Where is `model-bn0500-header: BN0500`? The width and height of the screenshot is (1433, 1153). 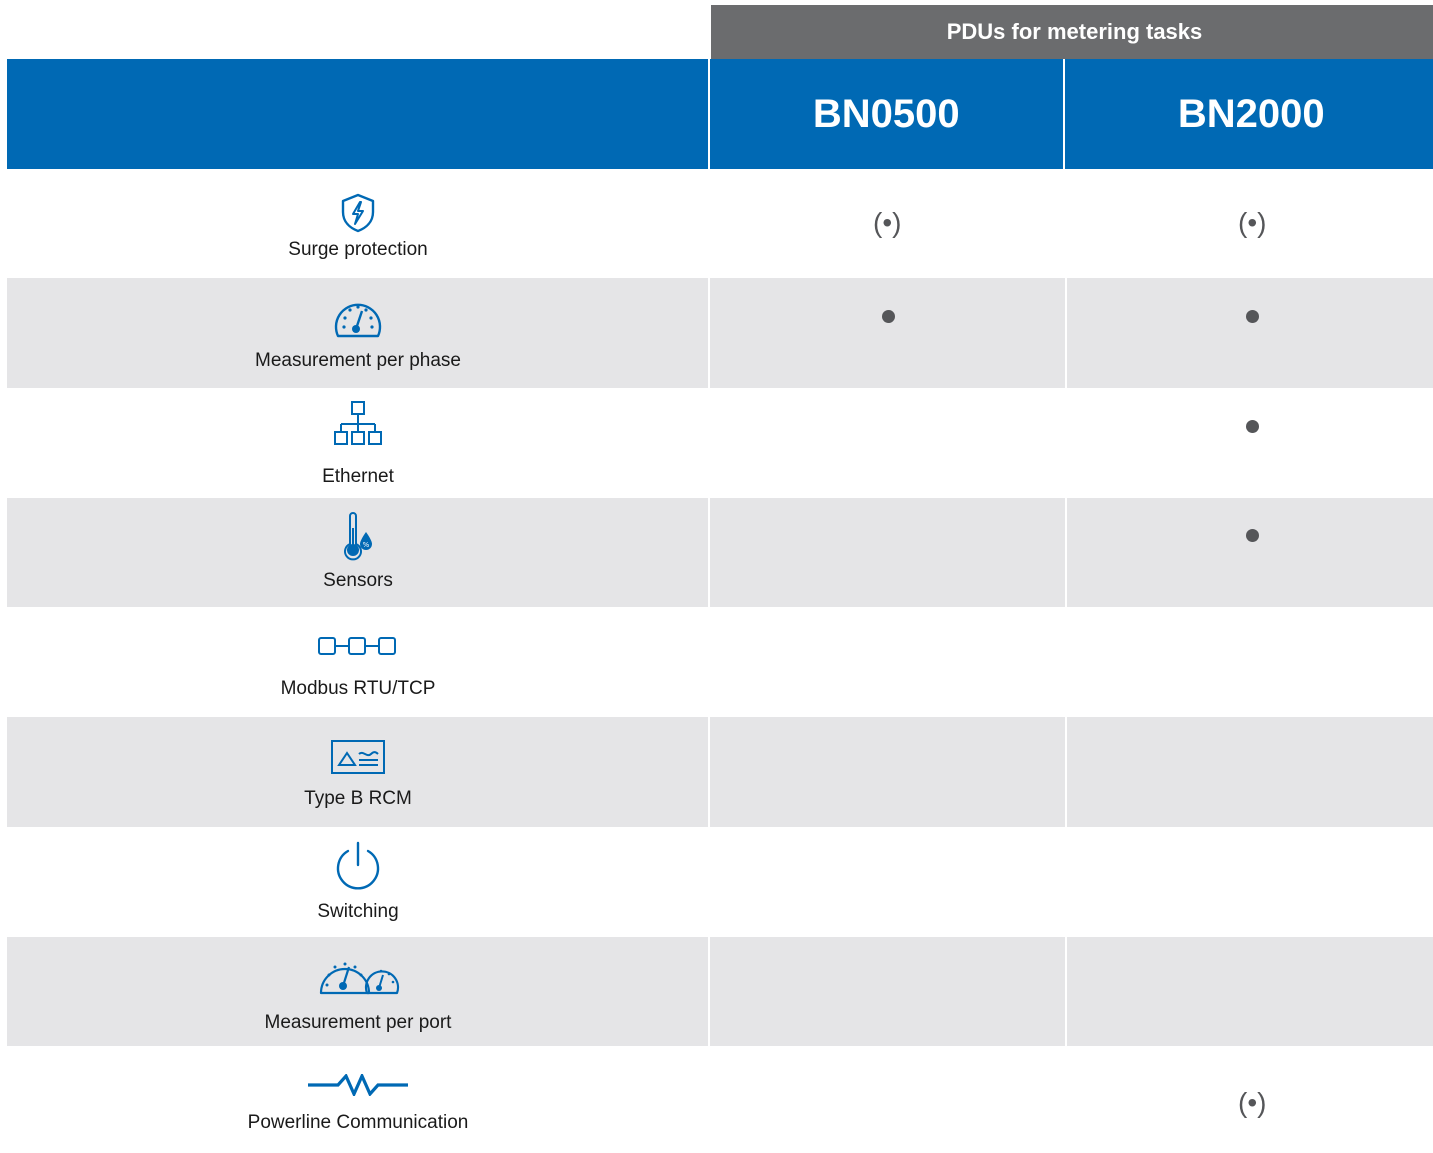
model-bn0500-header: BN0500 is located at coordinates (885, 114).